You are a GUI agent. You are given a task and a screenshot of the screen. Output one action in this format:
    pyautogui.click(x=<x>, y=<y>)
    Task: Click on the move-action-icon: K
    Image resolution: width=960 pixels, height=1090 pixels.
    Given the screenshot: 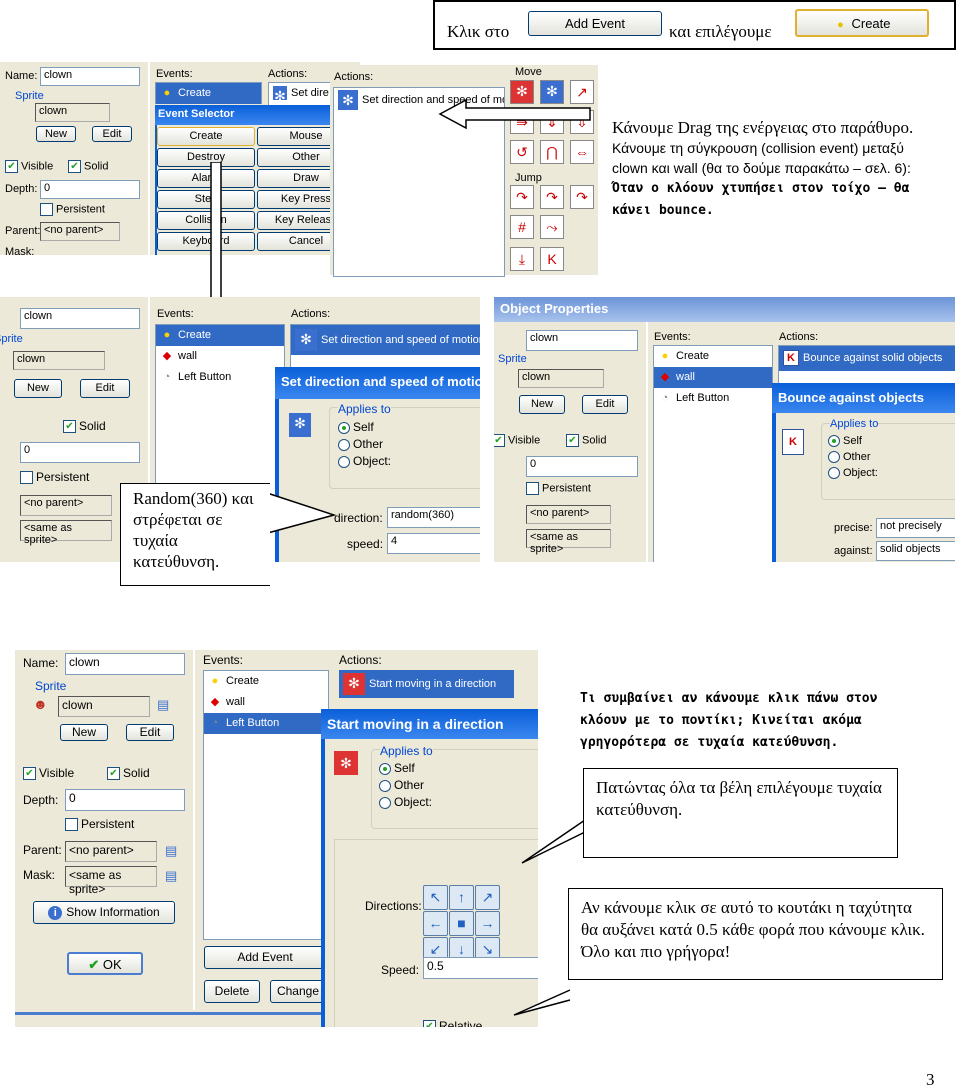 What is the action you would take?
    pyautogui.click(x=552, y=259)
    